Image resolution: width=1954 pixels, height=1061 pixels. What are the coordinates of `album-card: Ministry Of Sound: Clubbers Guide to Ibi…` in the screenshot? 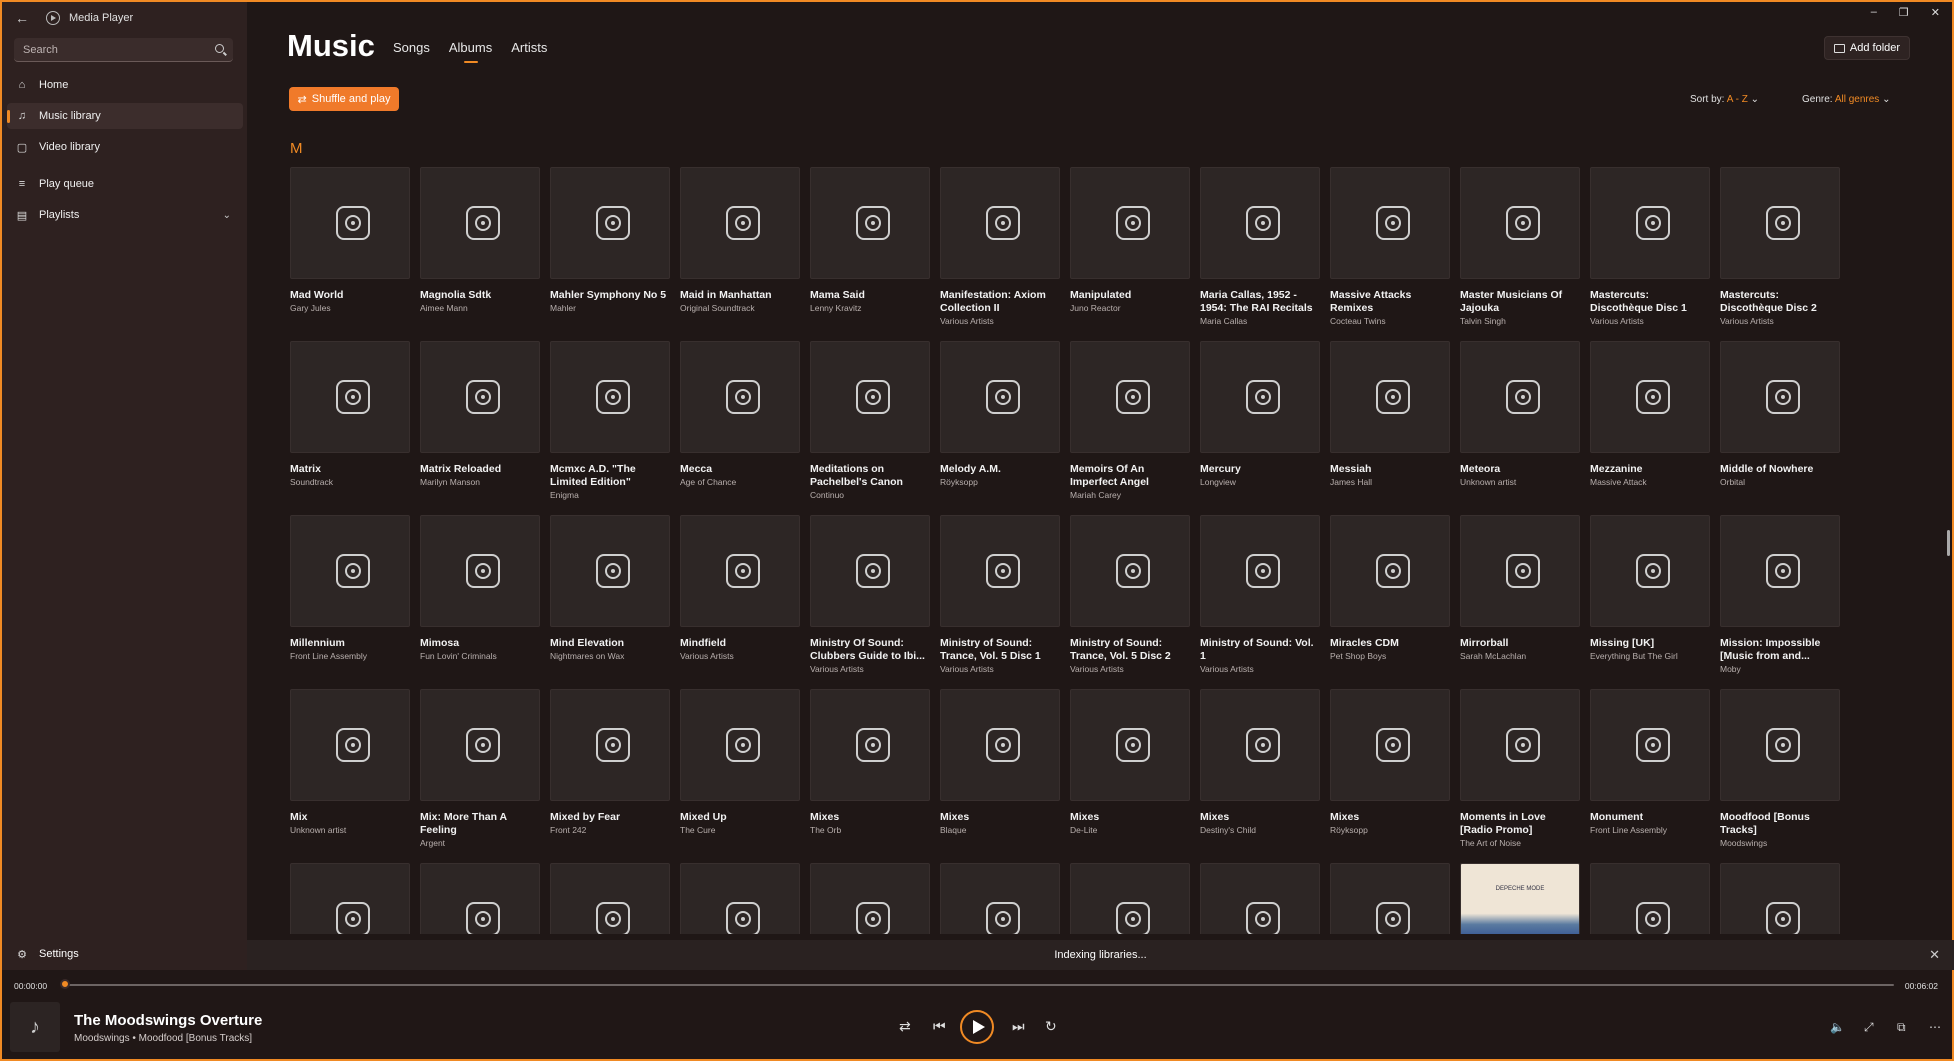 It's located at (870, 595).